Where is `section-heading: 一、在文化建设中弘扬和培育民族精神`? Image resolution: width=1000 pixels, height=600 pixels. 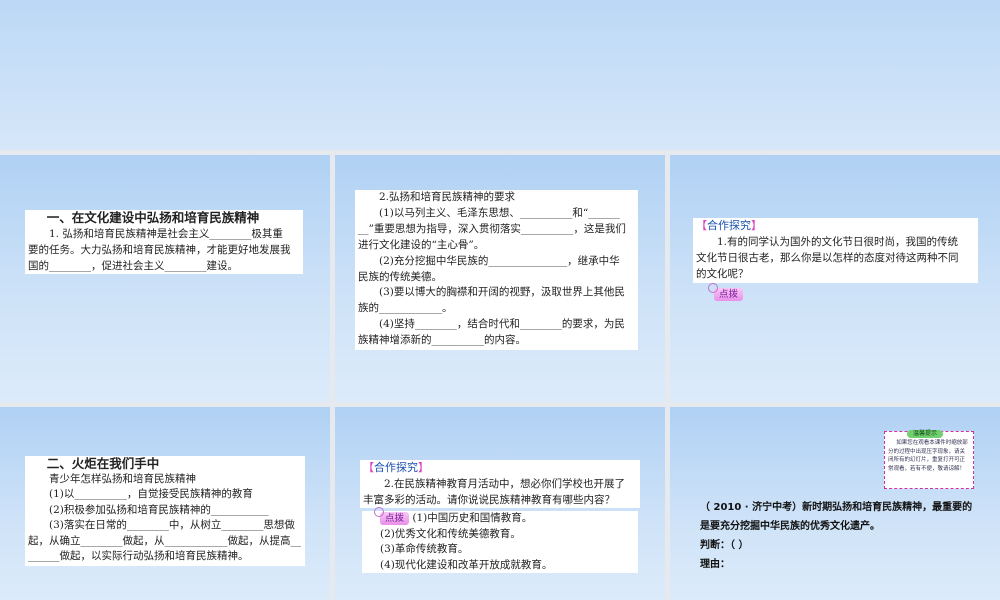
section-heading: 一、在文化建设中弘扬和培育民族精神 is located at coordinates (153, 217).